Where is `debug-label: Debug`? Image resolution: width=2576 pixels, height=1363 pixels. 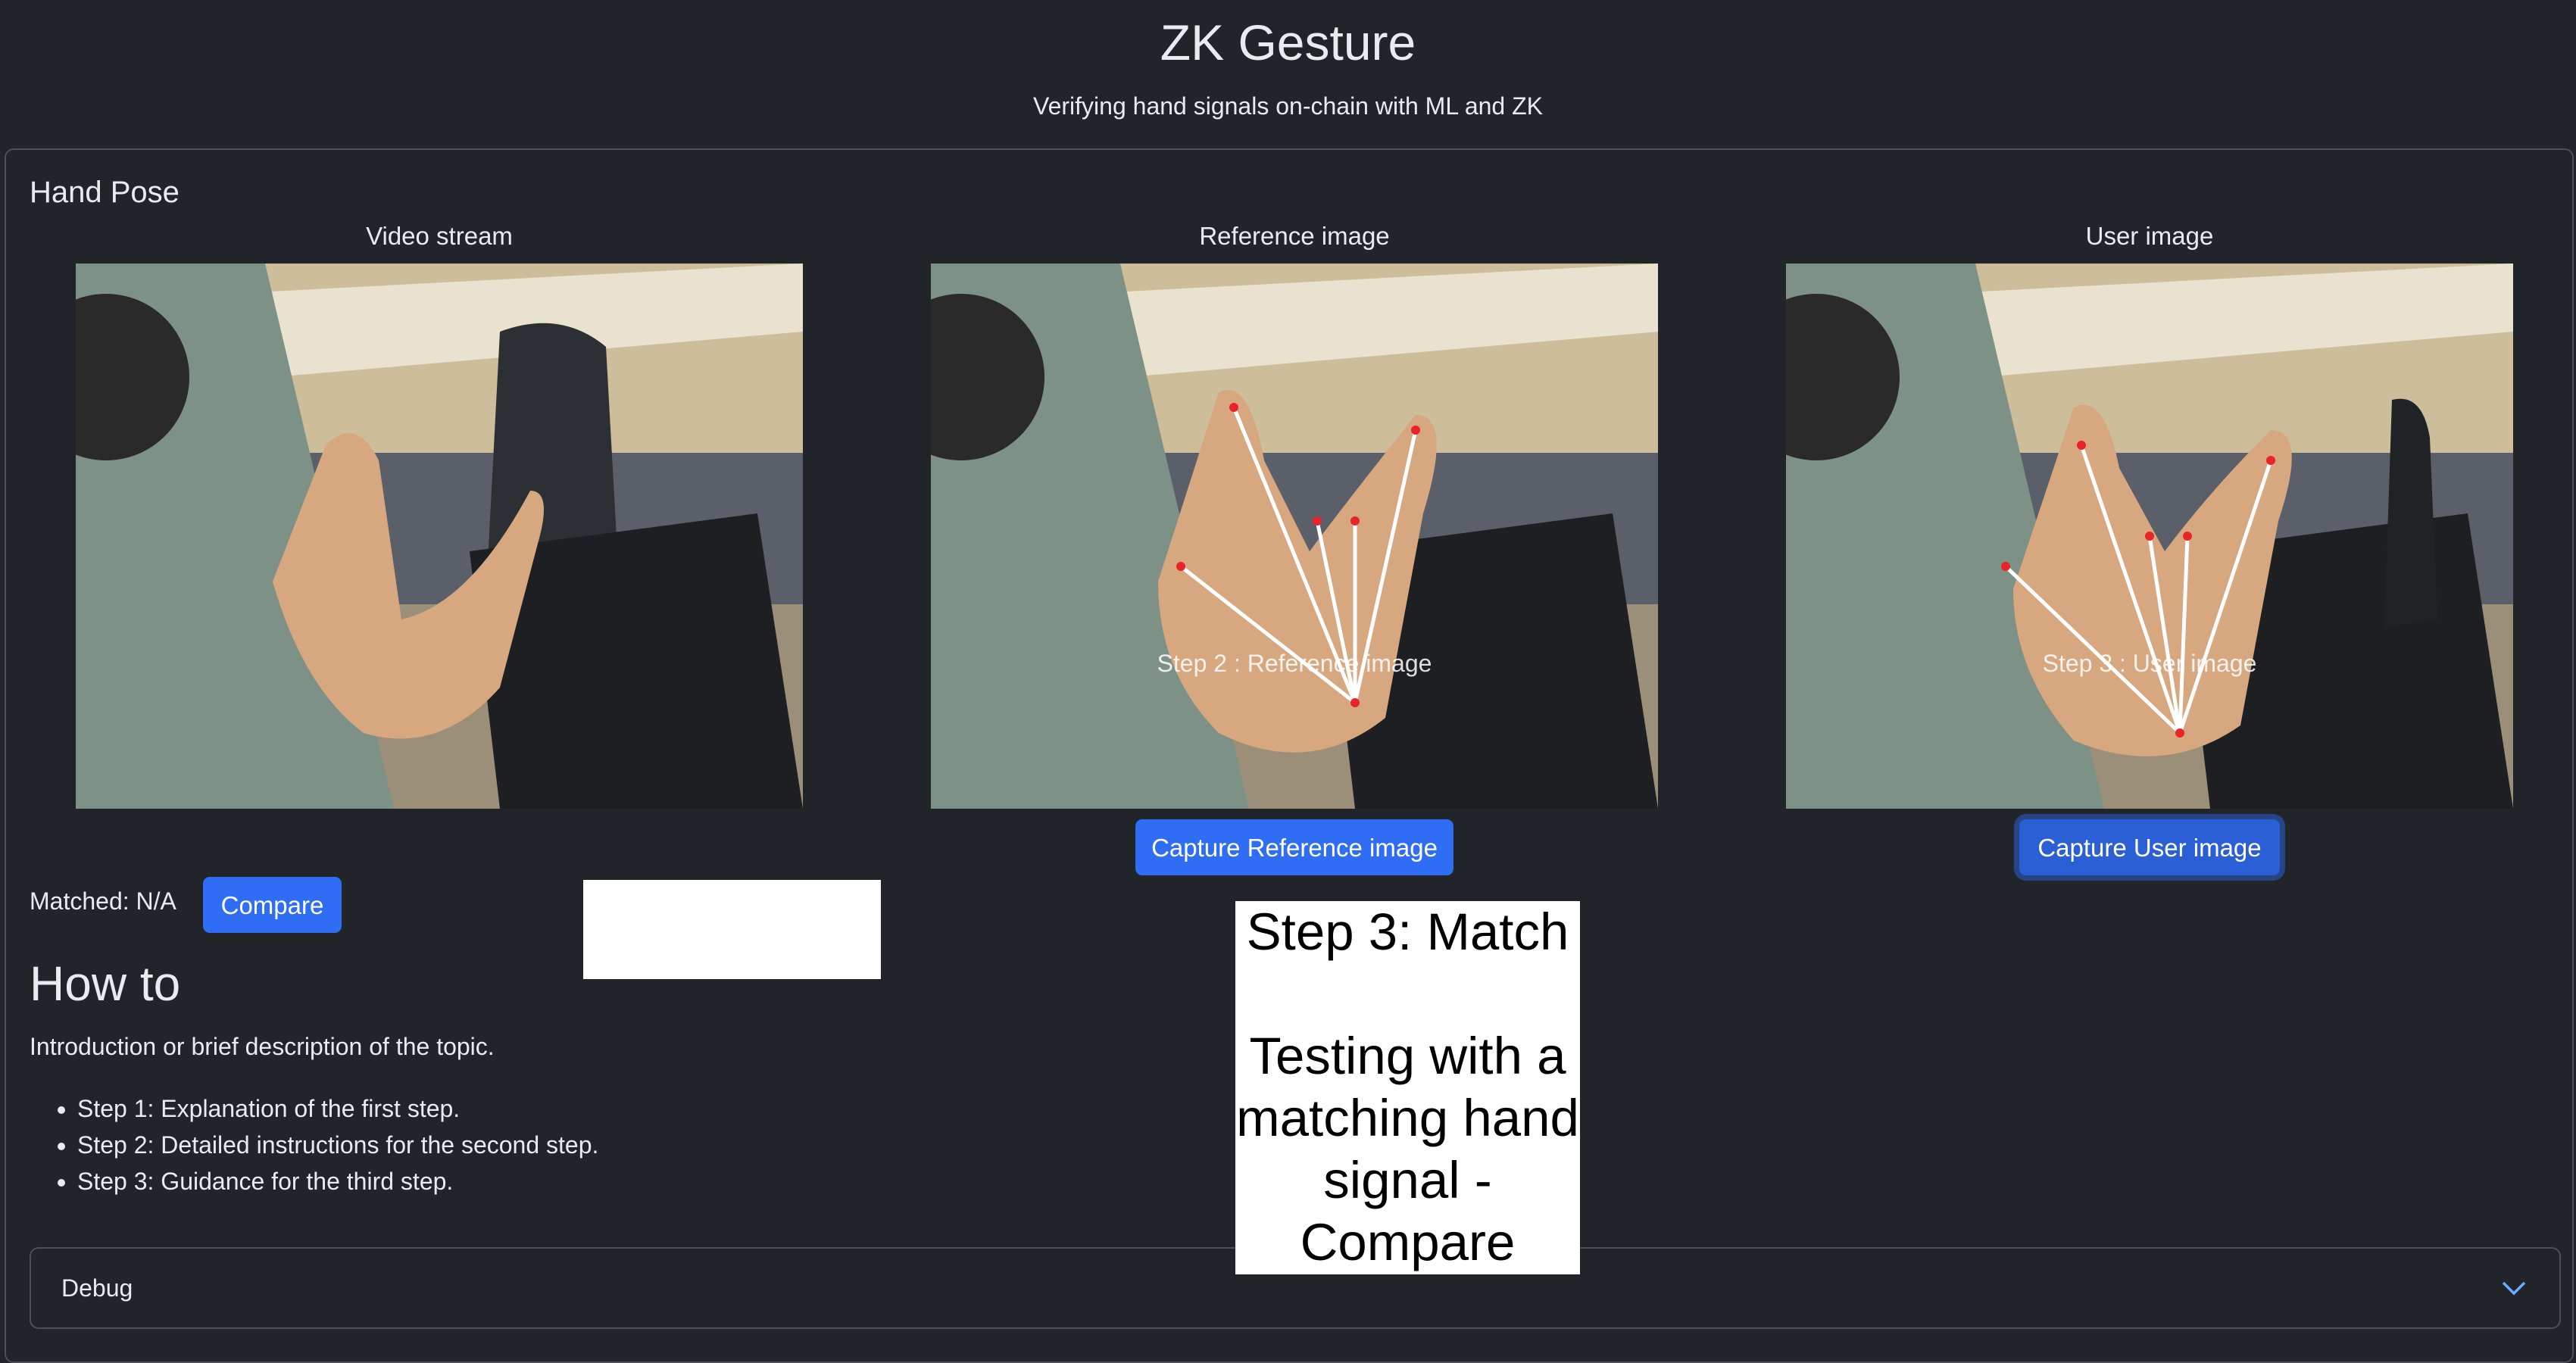 debug-label: Debug is located at coordinates (97, 1288).